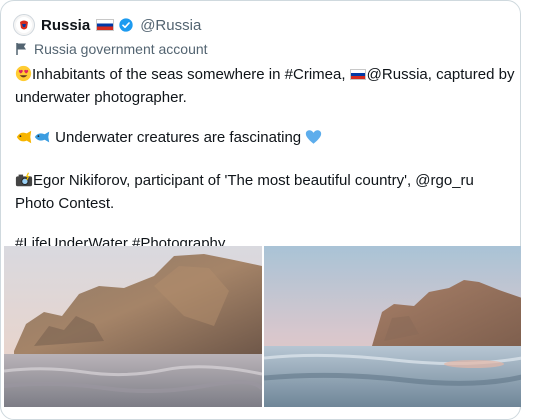  Describe the element at coordinates (313, 140) in the screenshot. I see `blue-heart-emoji-icon` at that location.